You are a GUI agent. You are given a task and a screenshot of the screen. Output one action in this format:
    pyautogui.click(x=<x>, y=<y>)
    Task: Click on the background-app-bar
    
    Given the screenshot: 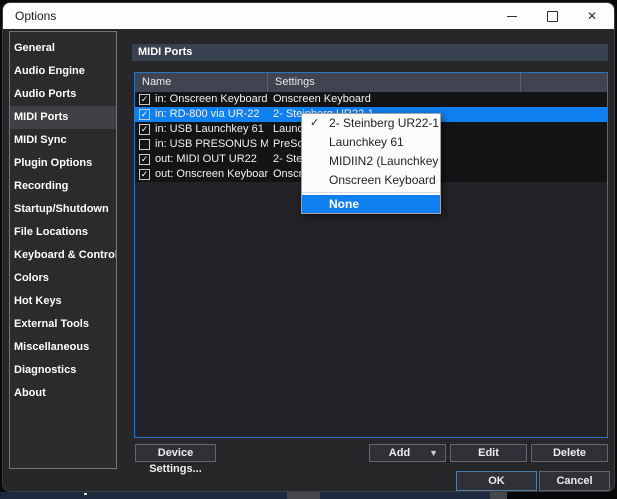 What is the action you would take?
    pyautogui.click(x=245, y=495)
    